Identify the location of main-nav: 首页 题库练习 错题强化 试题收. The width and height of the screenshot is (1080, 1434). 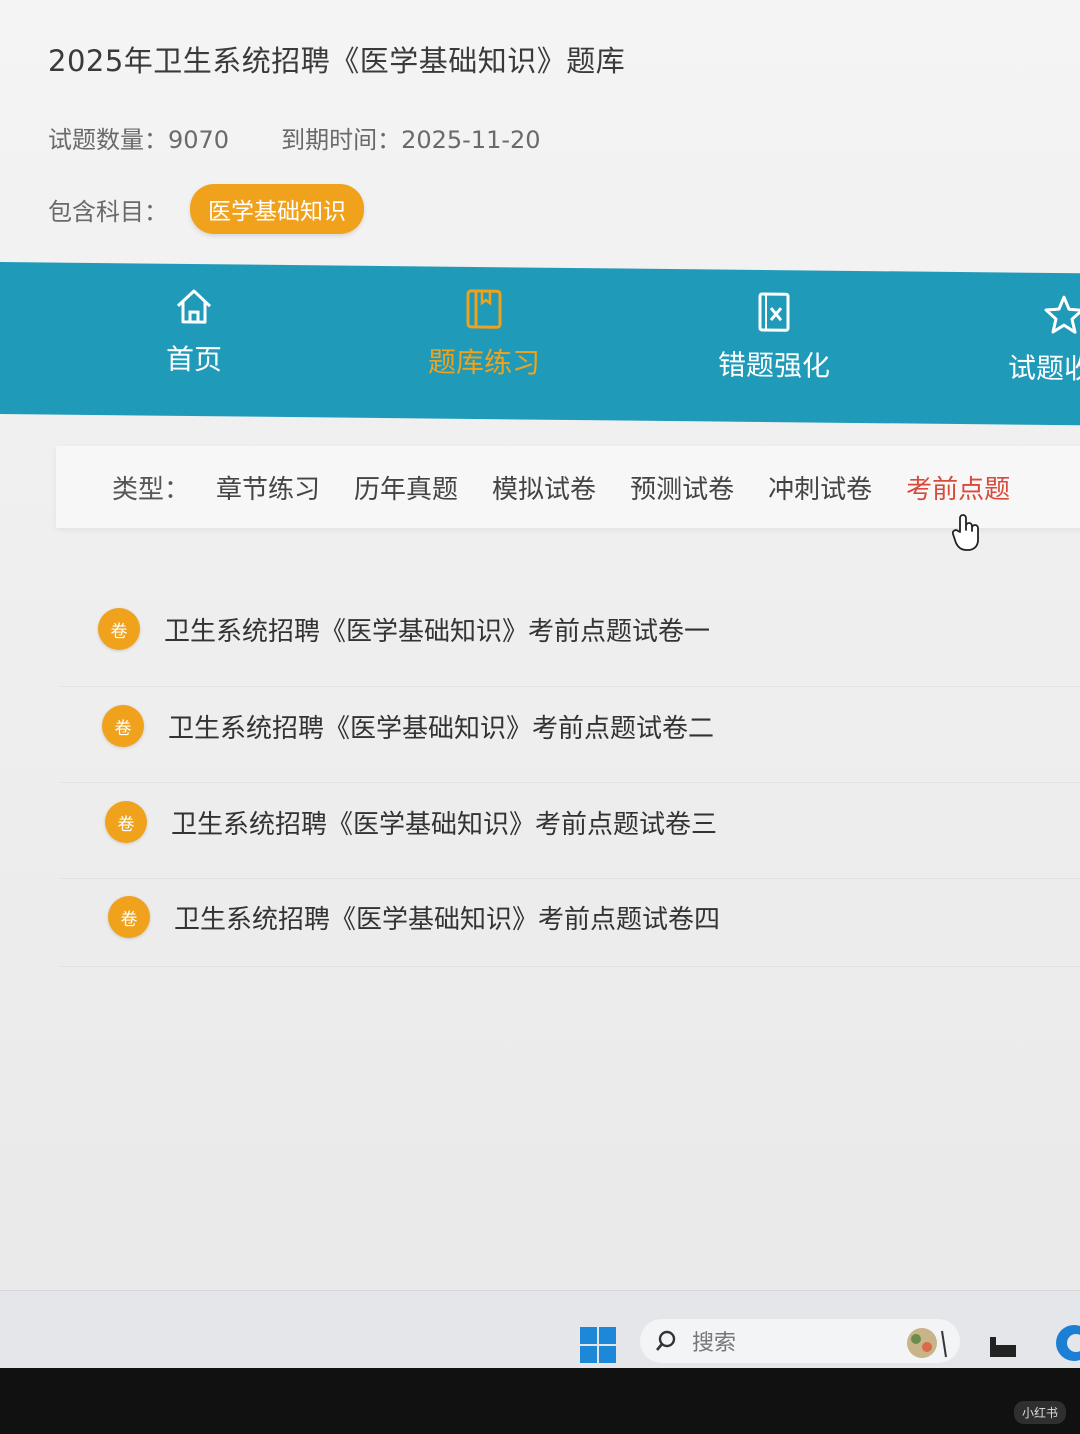
(540, 344).